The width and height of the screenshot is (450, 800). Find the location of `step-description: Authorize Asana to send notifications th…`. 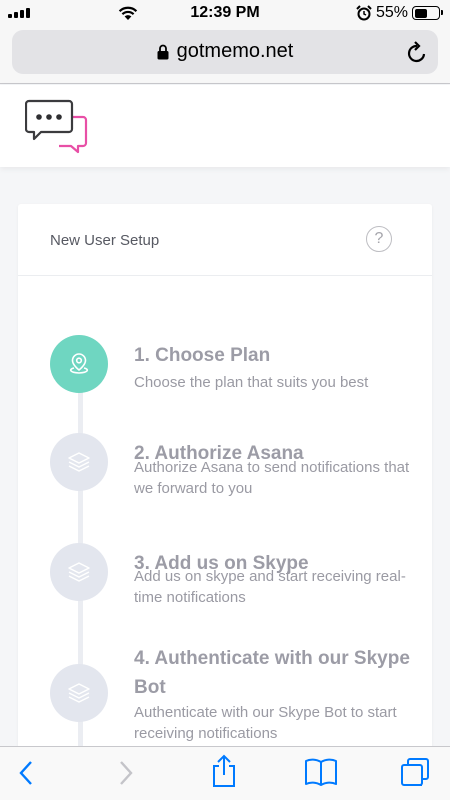

step-description: Authorize Asana to send notifications th… is located at coordinates (272, 478).